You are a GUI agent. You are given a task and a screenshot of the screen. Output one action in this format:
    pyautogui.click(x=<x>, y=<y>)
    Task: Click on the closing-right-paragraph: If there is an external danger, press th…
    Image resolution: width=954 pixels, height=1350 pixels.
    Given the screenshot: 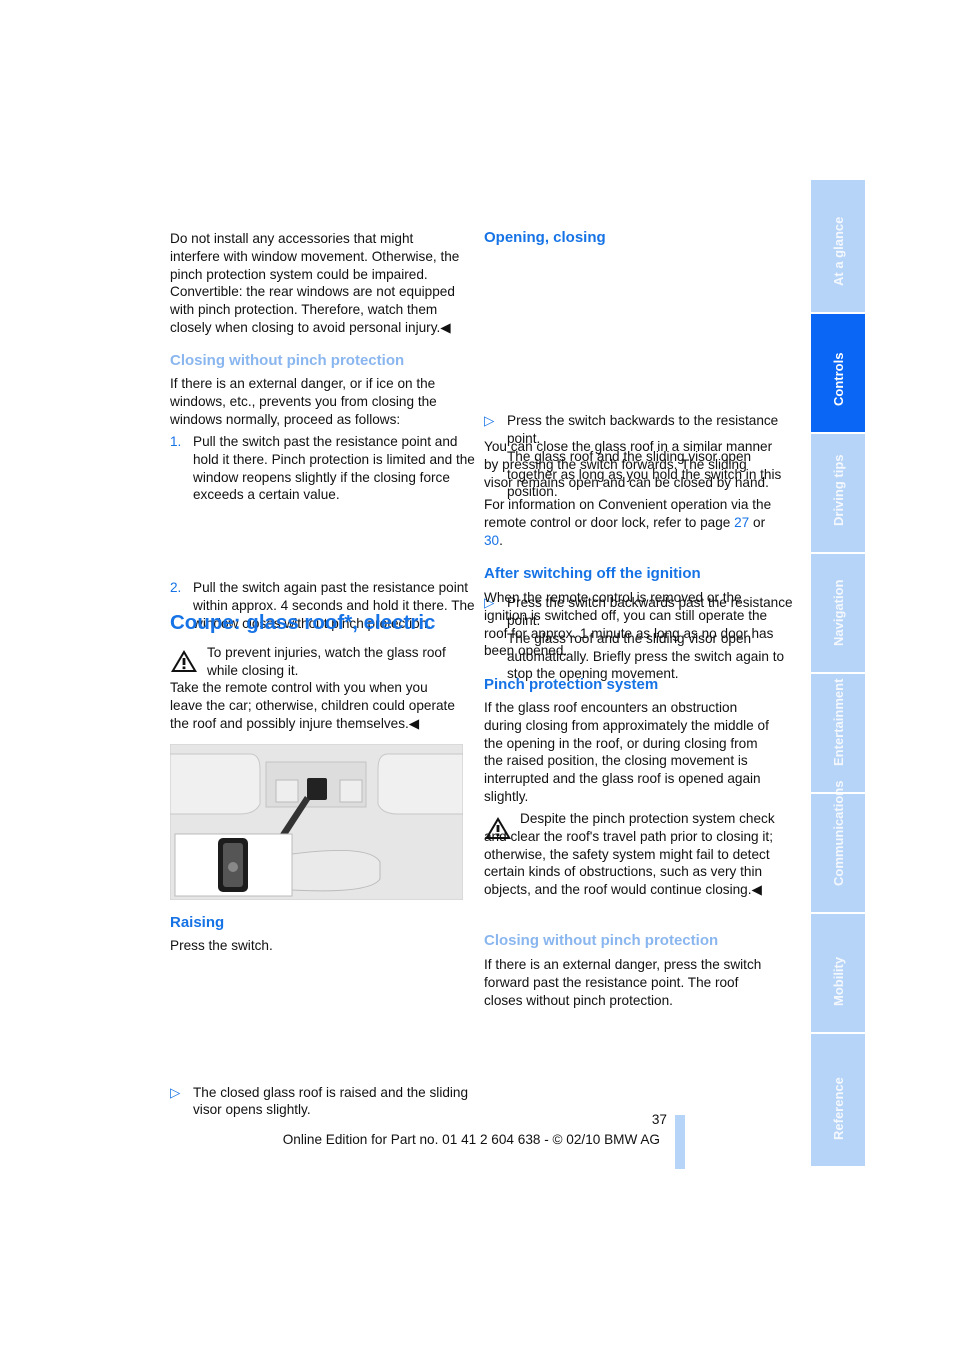 What is the action you would take?
    pyautogui.click(x=623, y=982)
    